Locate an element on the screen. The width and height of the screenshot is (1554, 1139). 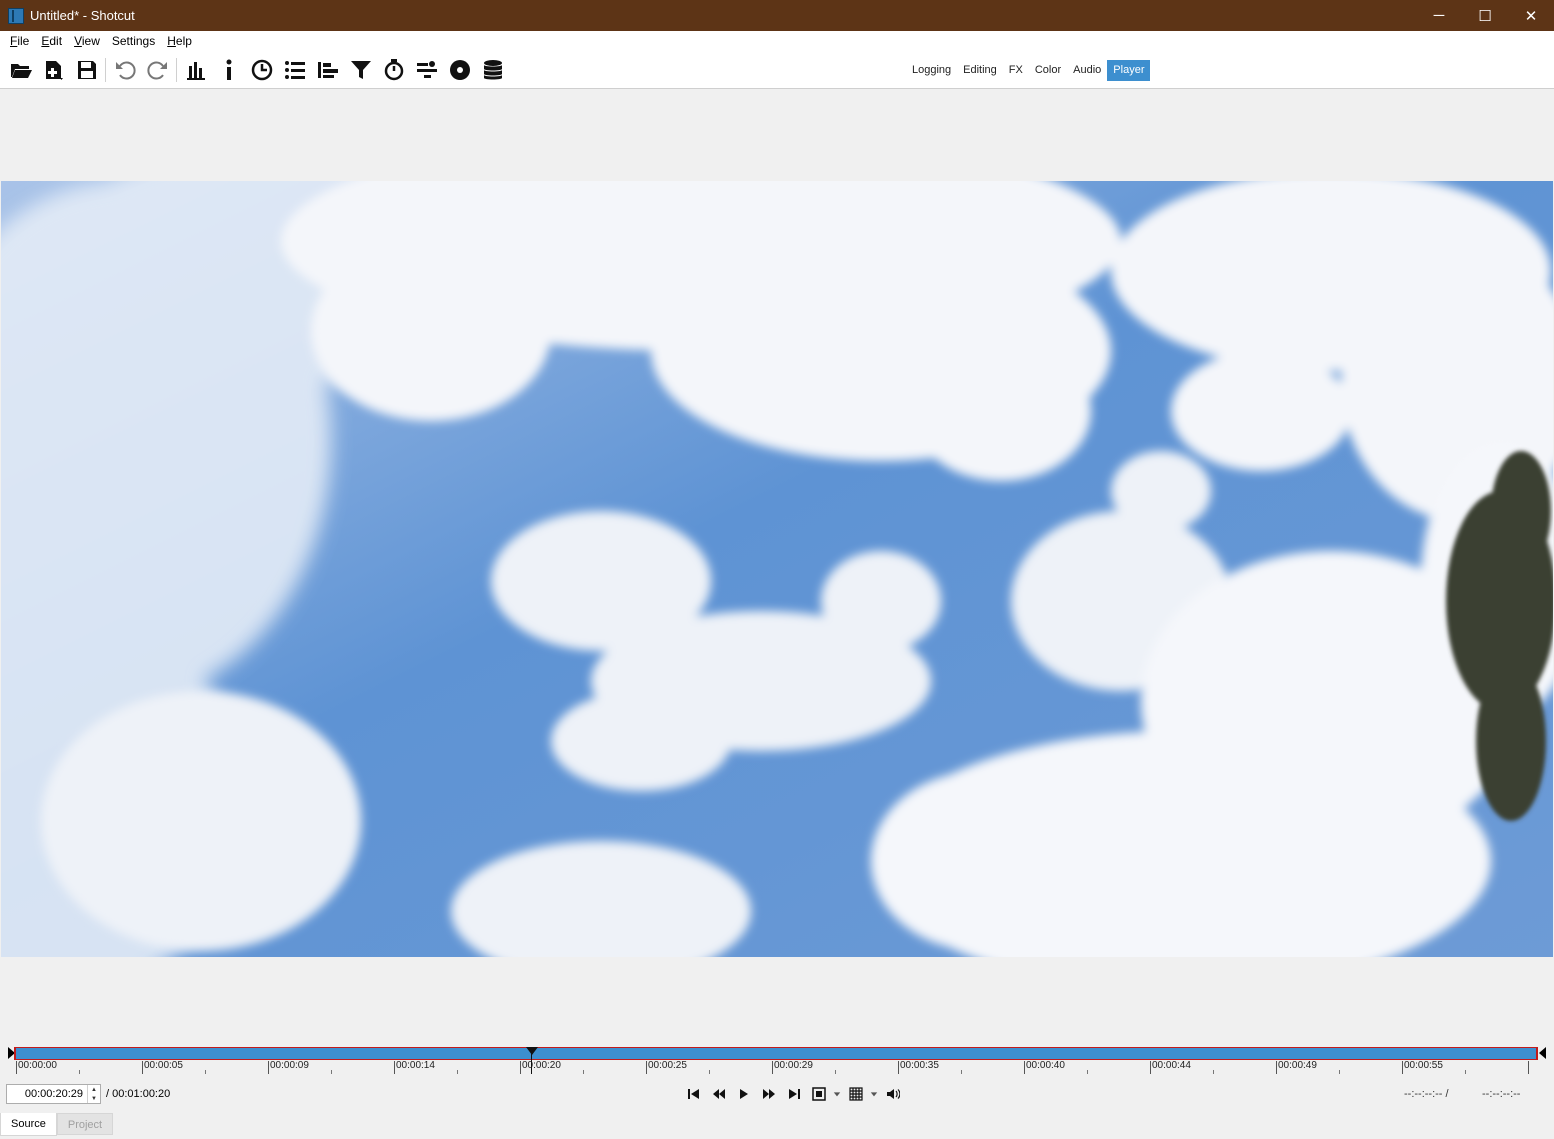
layout-color-button: Color is located at coordinates (1048, 70).